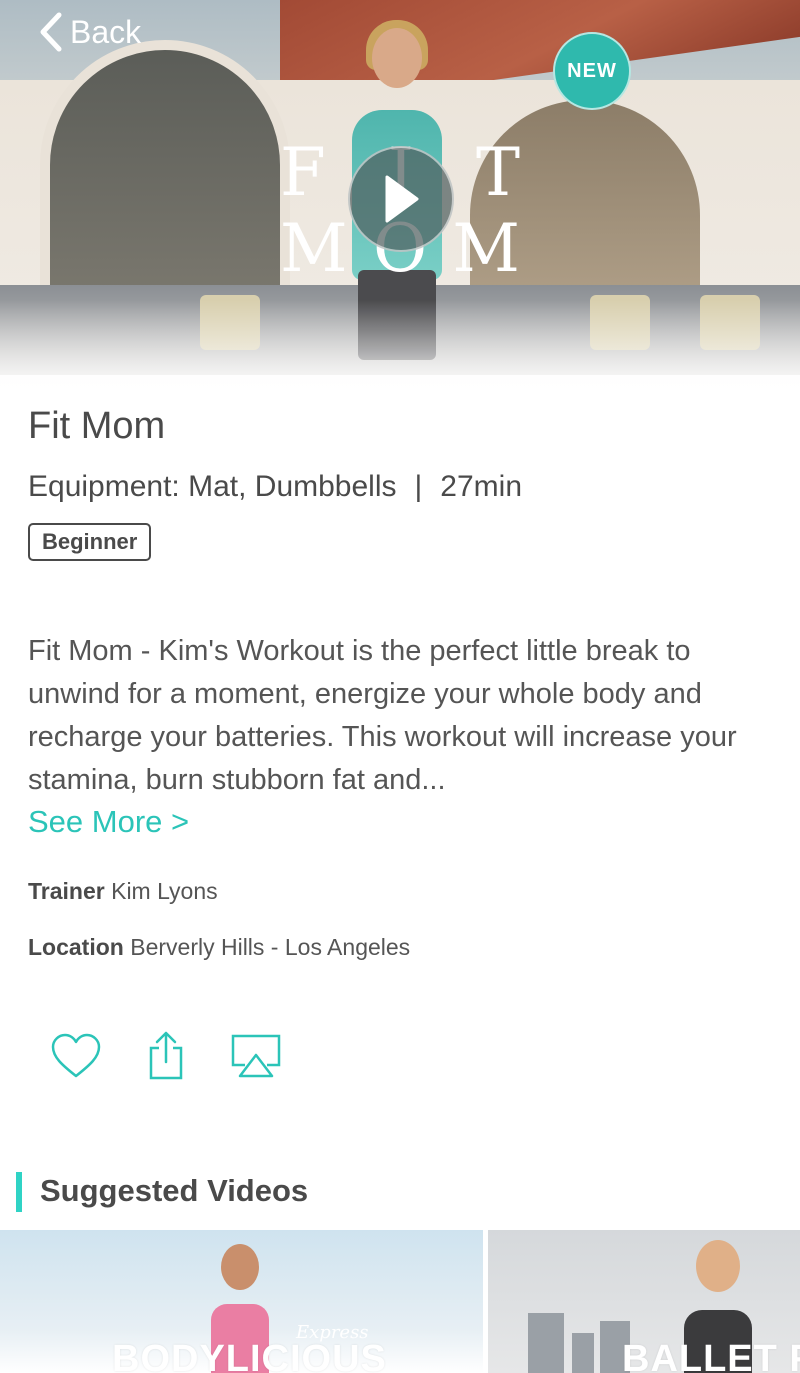  I want to click on action-bar, so click(166, 1056).